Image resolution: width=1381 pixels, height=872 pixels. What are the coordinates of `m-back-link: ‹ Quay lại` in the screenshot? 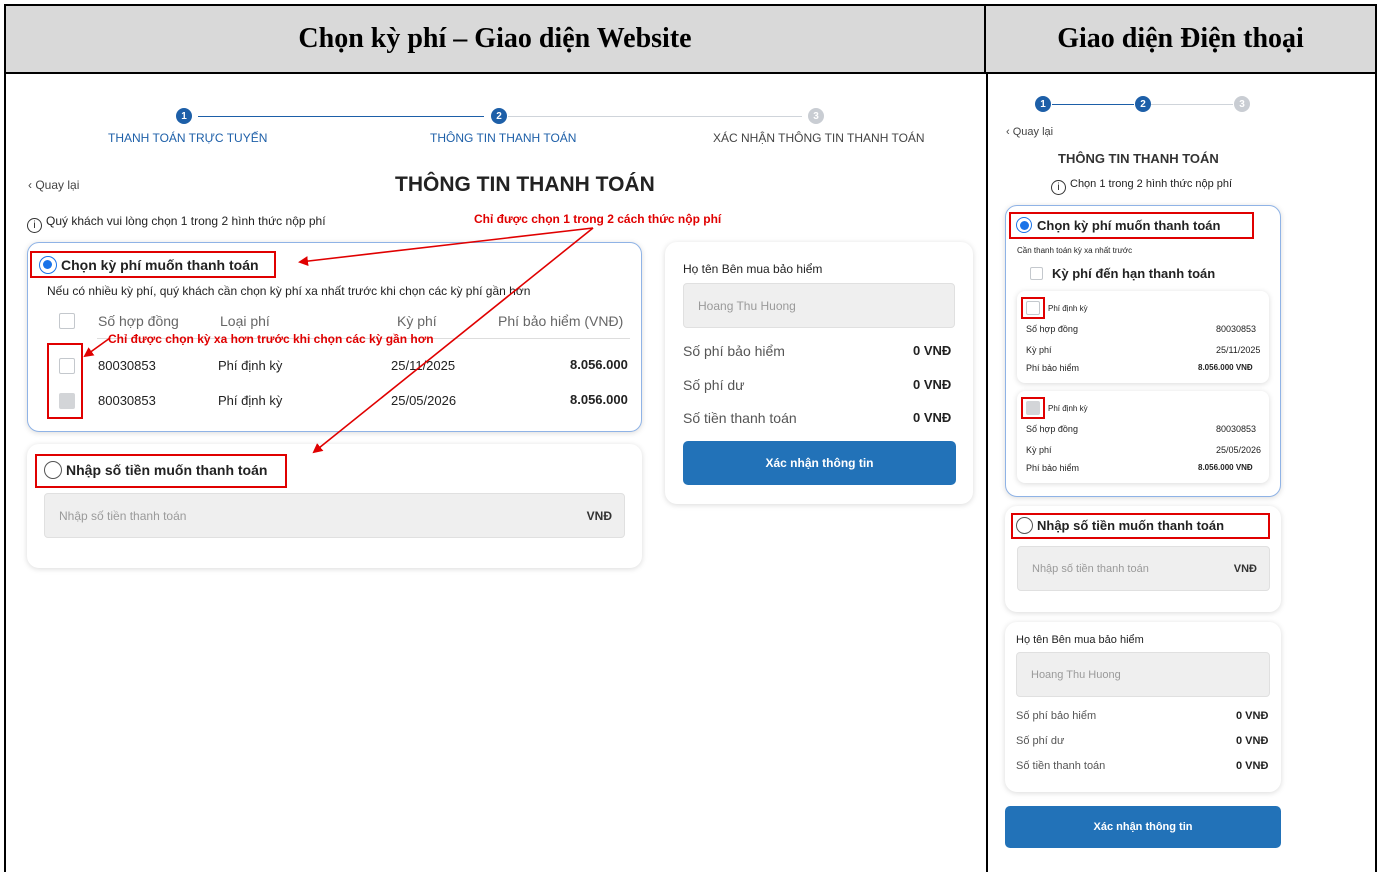 It's located at (1029, 132).